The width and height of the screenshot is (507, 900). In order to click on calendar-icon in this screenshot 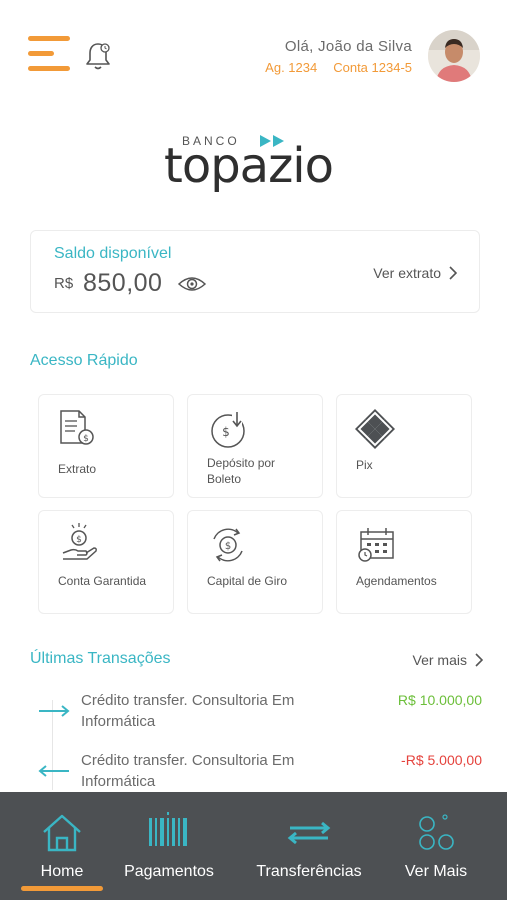, I will do `click(376, 545)`.